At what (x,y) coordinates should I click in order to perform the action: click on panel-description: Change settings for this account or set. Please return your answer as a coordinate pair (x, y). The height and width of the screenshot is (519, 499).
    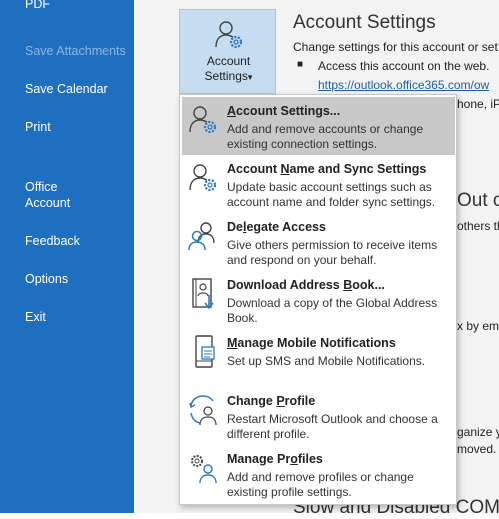
    Looking at the image, I should click on (395, 47).